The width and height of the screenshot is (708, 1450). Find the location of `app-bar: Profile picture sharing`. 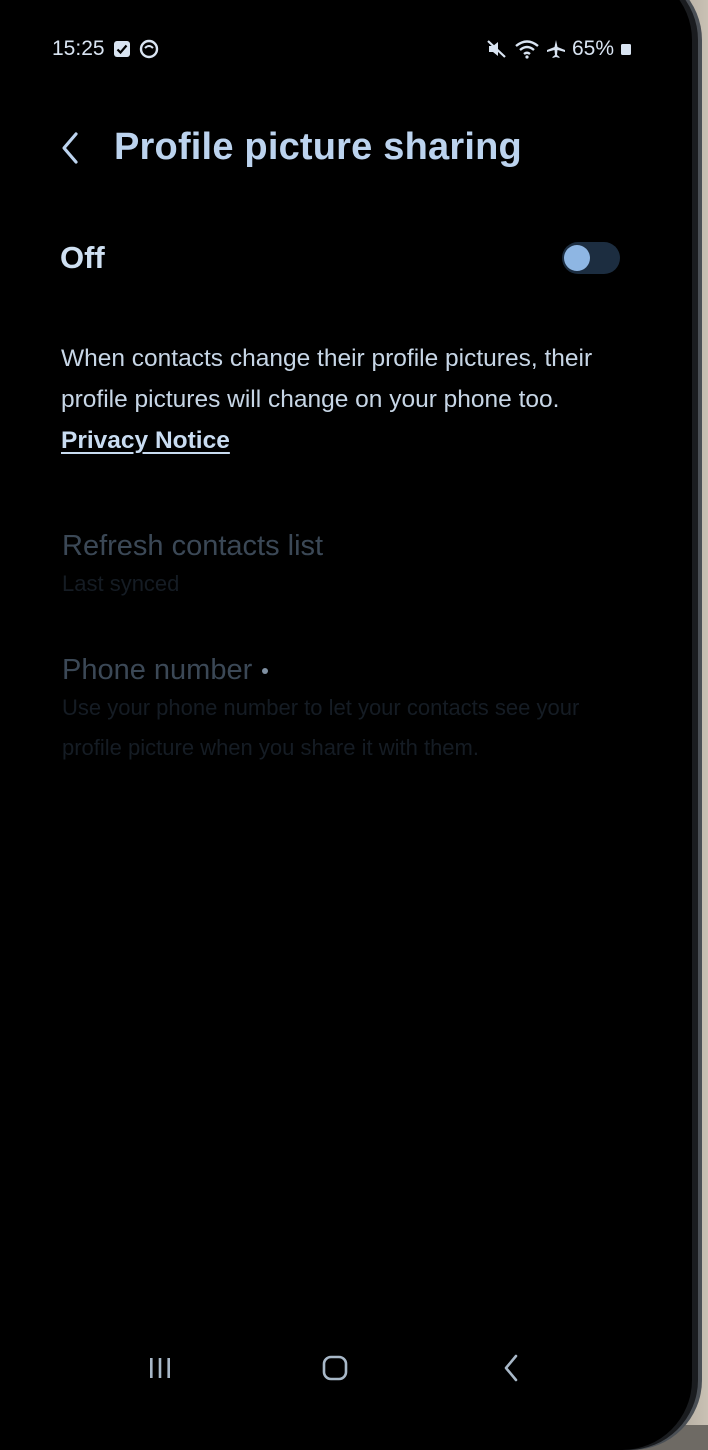

app-bar: Profile picture sharing is located at coordinates (289, 147).